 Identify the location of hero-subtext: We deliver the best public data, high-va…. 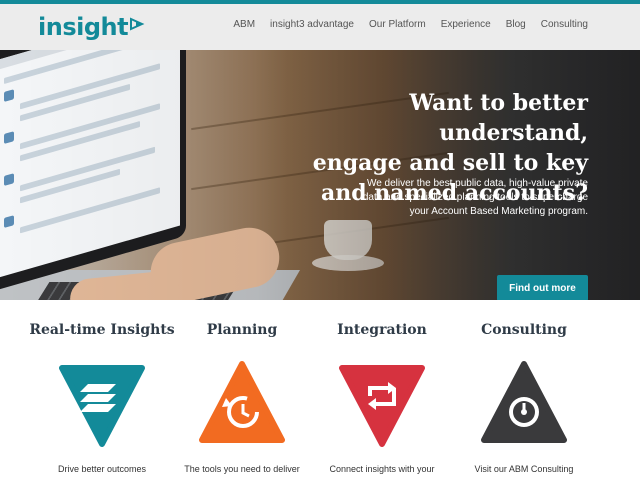
(463, 198).